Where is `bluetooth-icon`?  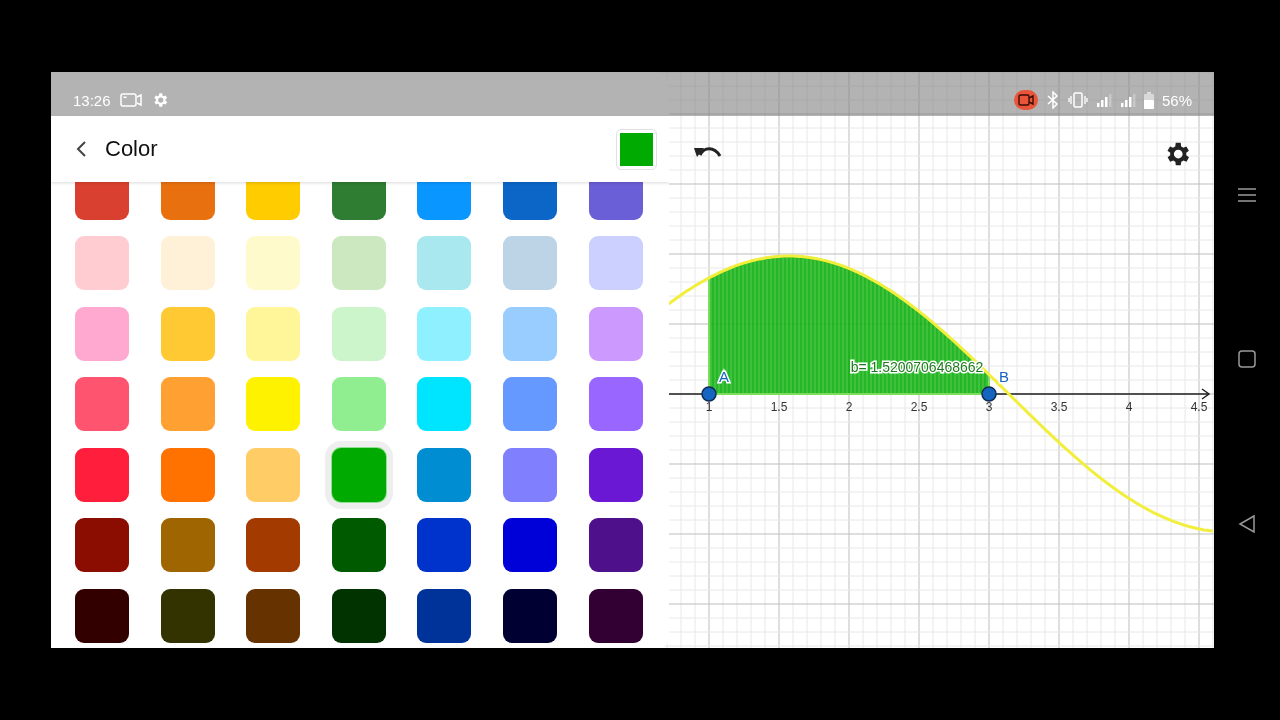 bluetooth-icon is located at coordinates (1052, 100).